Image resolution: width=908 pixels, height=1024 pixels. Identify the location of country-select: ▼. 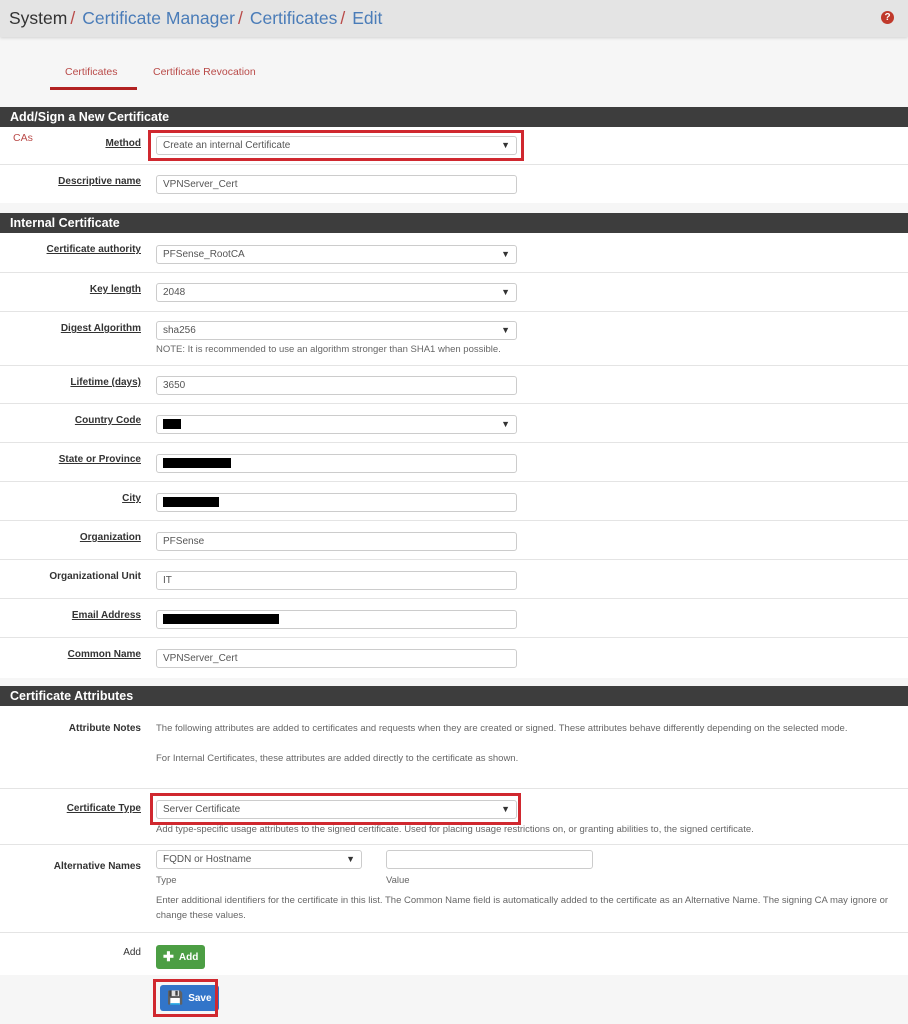
(336, 424).